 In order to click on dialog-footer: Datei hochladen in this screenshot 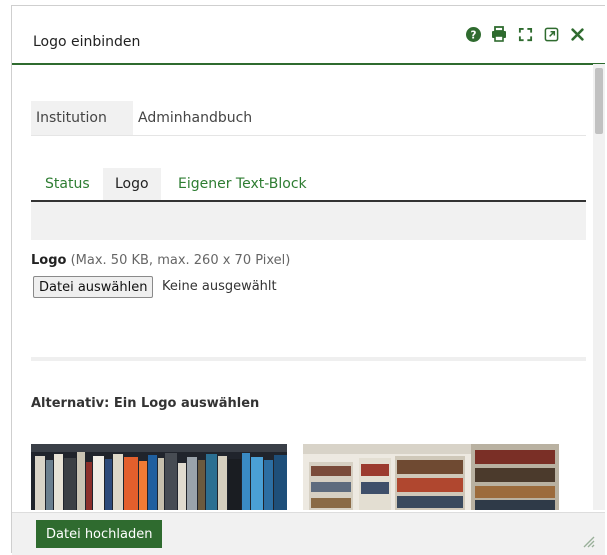, I will do `click(308, 533)`.